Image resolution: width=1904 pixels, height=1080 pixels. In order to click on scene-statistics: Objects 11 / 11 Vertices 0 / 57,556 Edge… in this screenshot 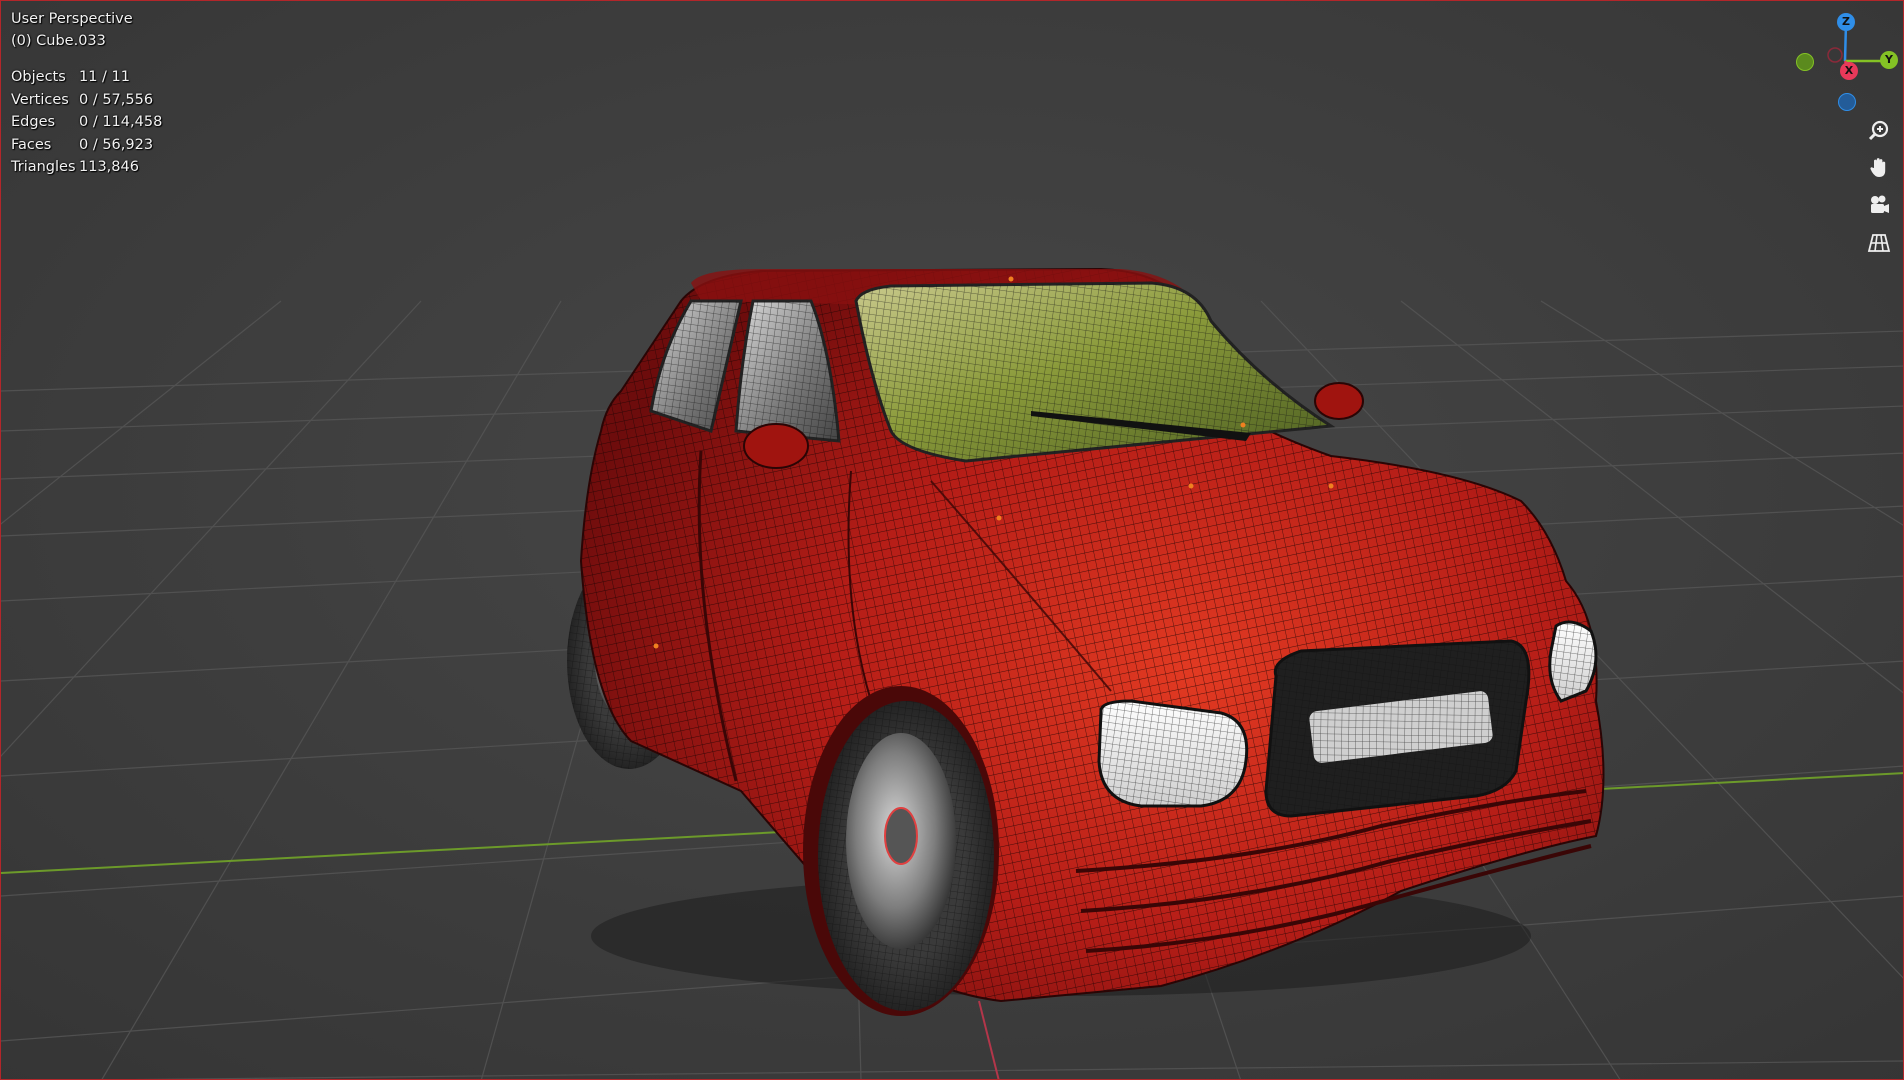, I will do `click(86, 122)`.